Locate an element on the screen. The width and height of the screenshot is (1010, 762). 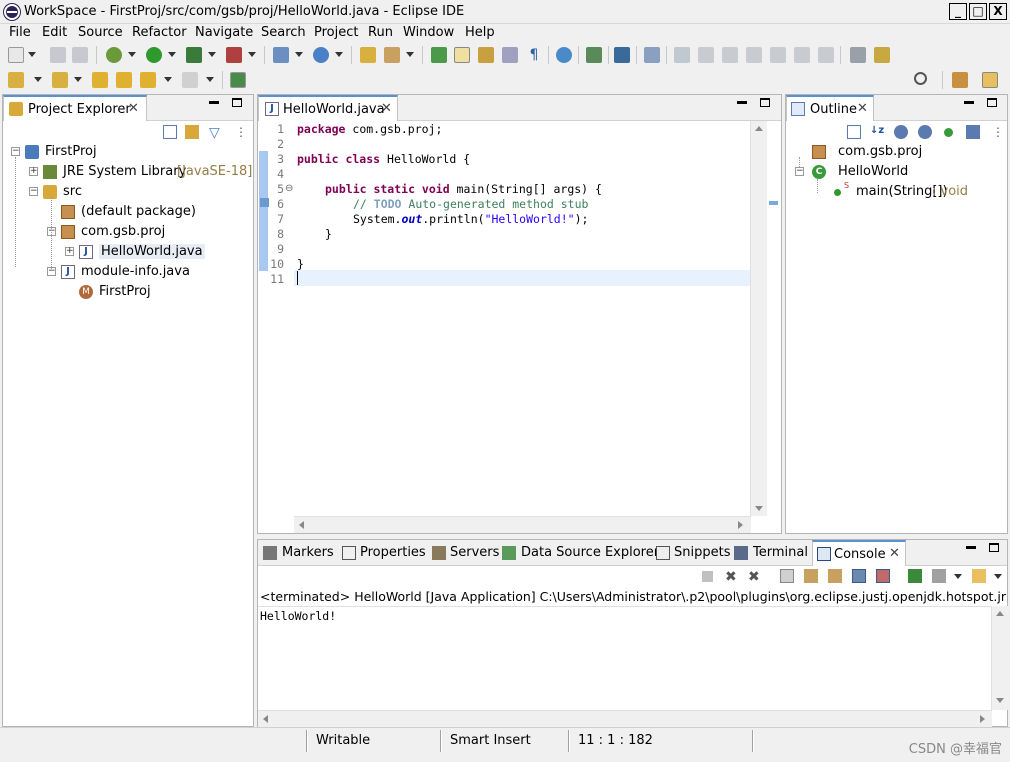
display-console-icon is located at coordinates (939, 576).